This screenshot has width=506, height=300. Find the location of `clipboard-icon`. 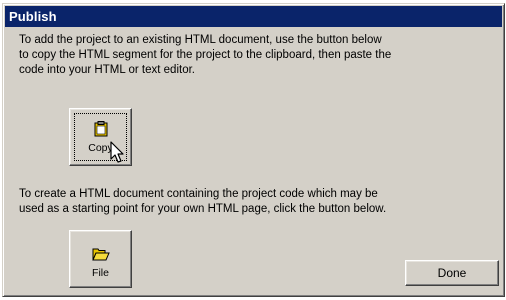

clipboard-icon is located at coordinates (100, 129).